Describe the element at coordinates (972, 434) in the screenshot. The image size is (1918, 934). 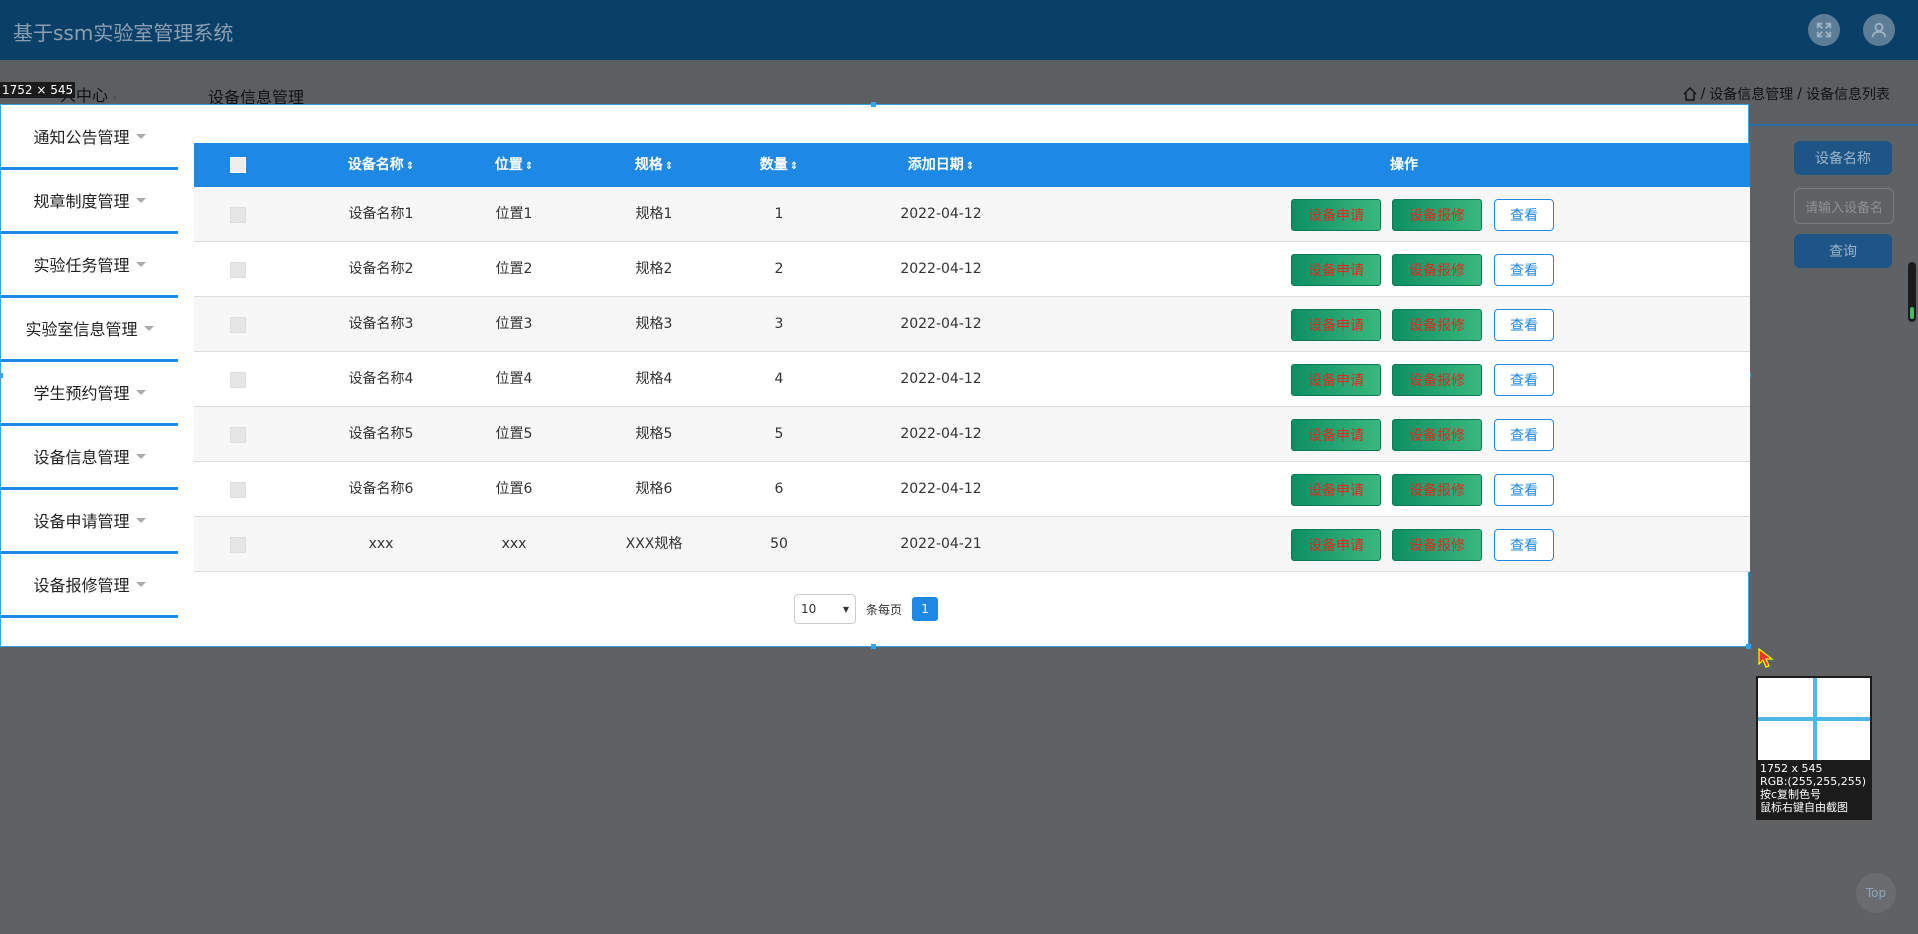
I see `table-row: 设备名称5 位置5 规格5 5 2022-04-12 设备申请 设备报修 查看` at that location.